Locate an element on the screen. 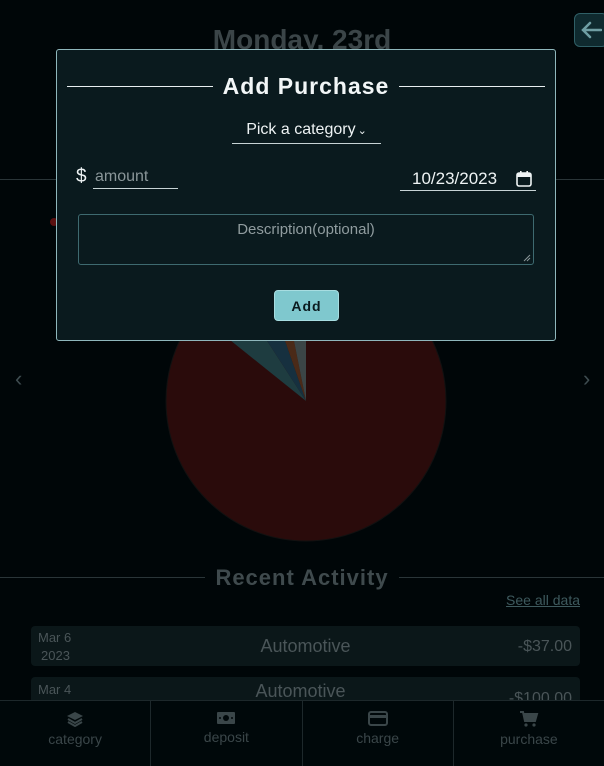 Image resolution: width=604 pixels, height=766 pixels. recent-activity-title: Recent Activity is located at coordinates (302, 578).